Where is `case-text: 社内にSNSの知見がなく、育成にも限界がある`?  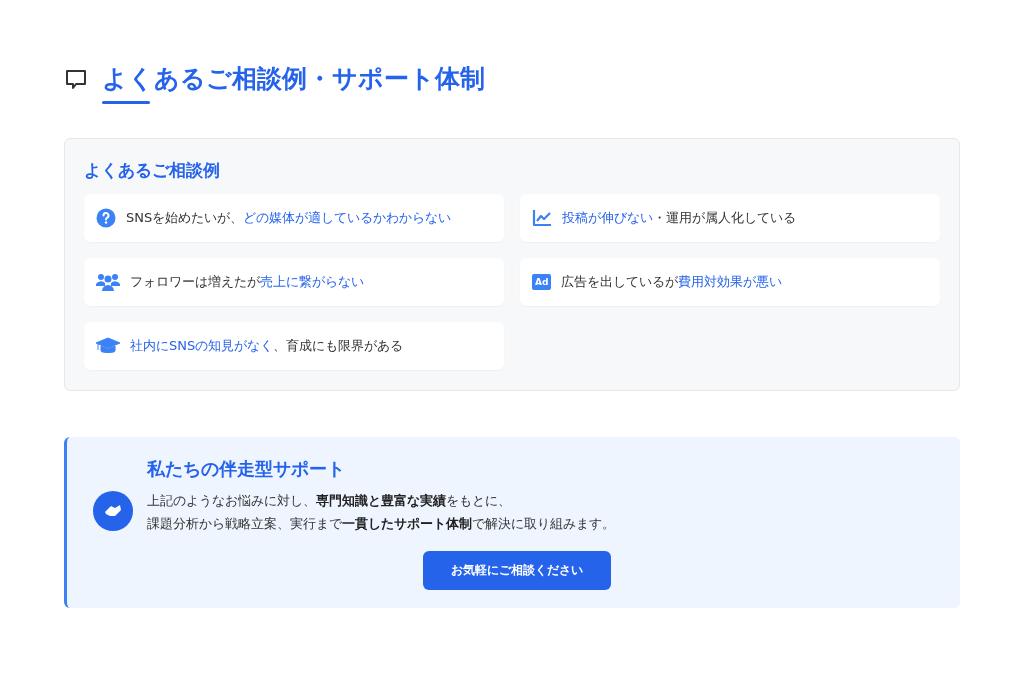
case-text: 社内にSNSの知見がなく、育成にも限界がある is located at coordinates (267, 346).